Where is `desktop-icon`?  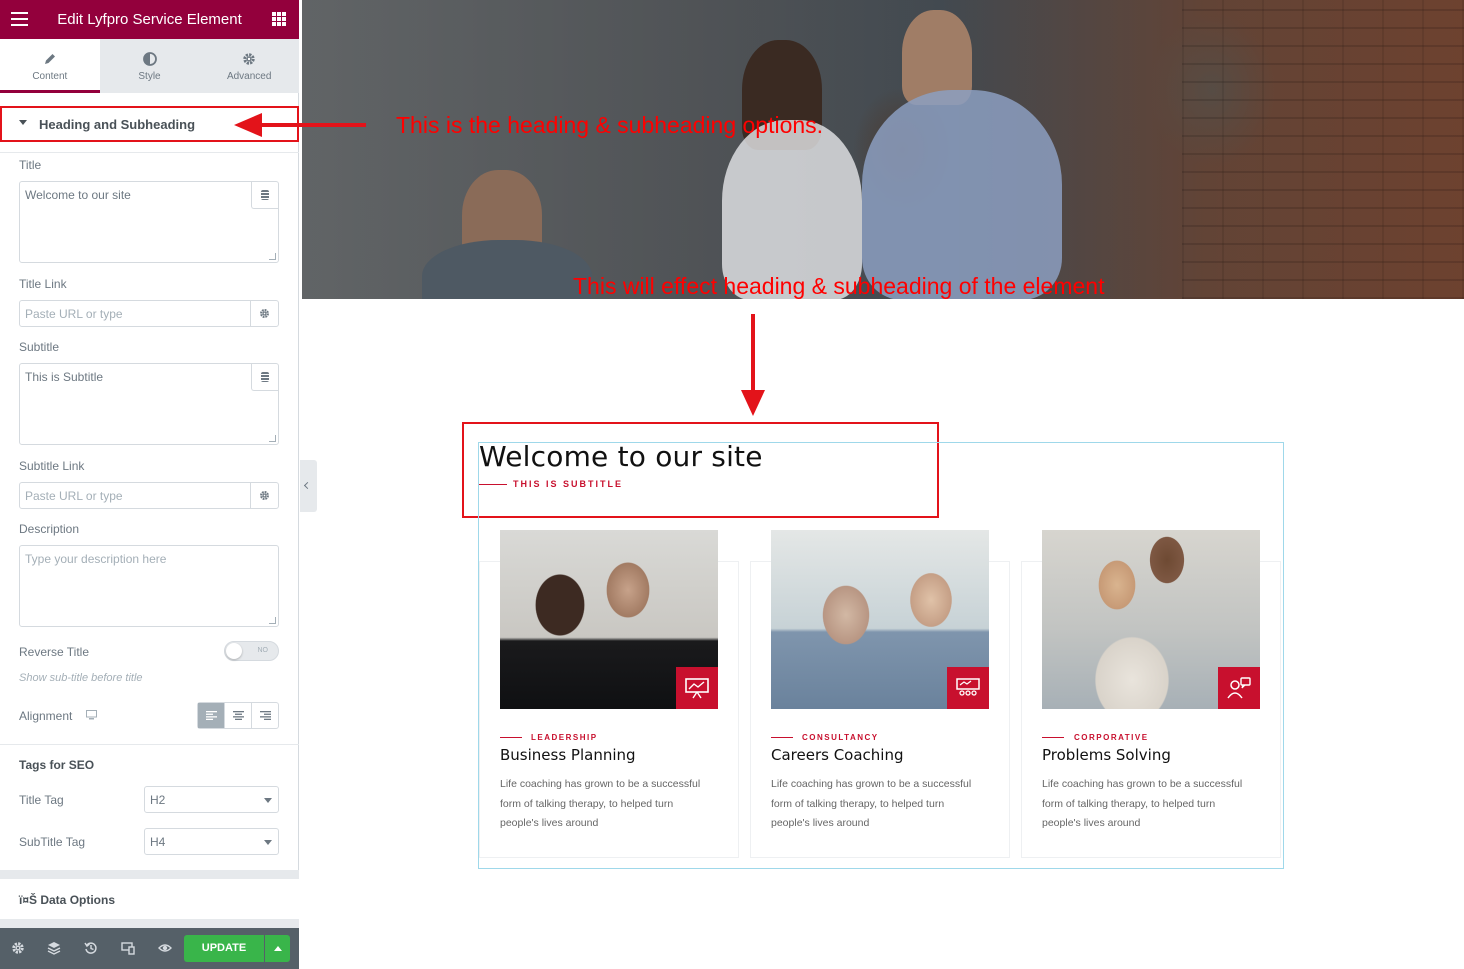
desktop-icon is located at coordinates (91, 715).